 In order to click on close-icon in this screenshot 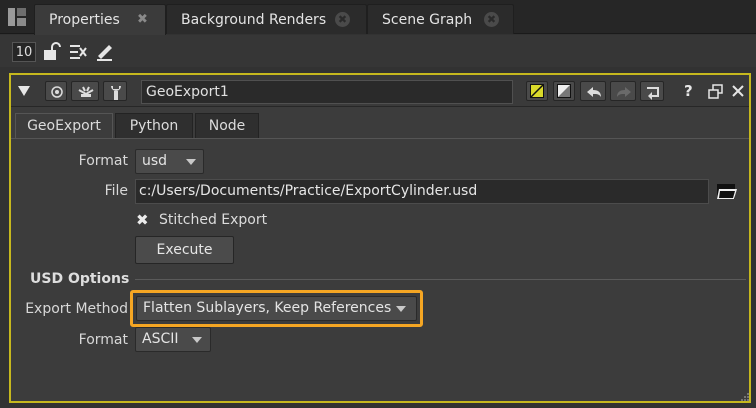, I will do `click(738, 91)`.